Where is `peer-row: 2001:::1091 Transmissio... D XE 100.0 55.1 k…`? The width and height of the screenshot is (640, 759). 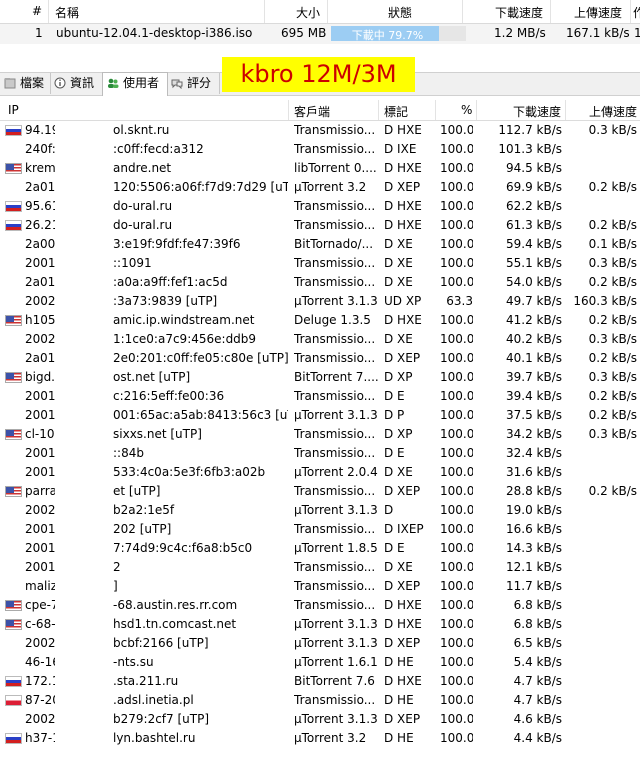 peer-row: 2001:::1091 Transmissio... D XE 100.0 55.1 k… is located at coordinates (320, 263).